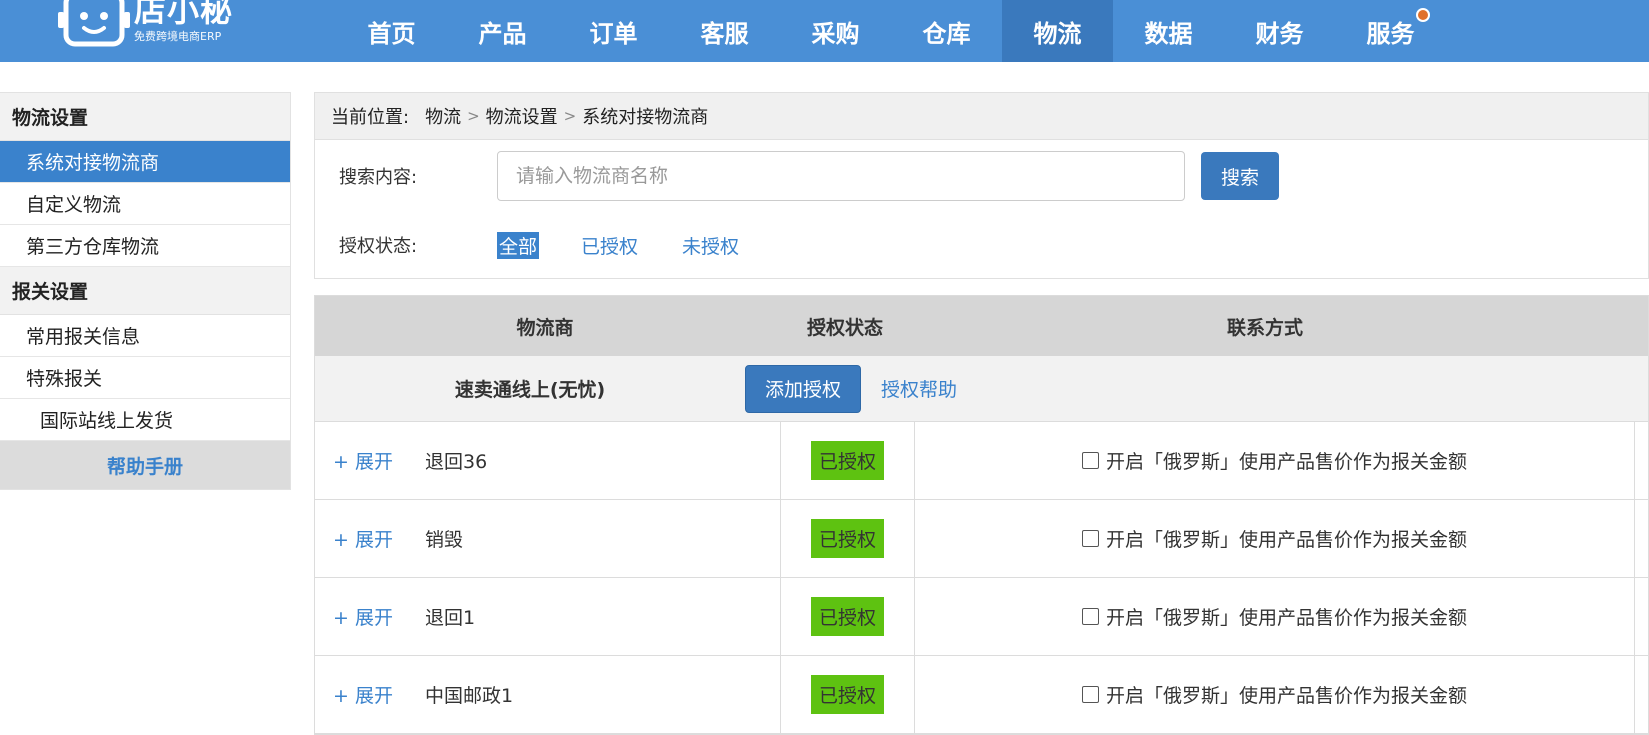 The height and width of the screenshot is (735, 1649). I want to click on sidebar-item-international-online-shipping: 国际站线上发货, so click(145, 420).